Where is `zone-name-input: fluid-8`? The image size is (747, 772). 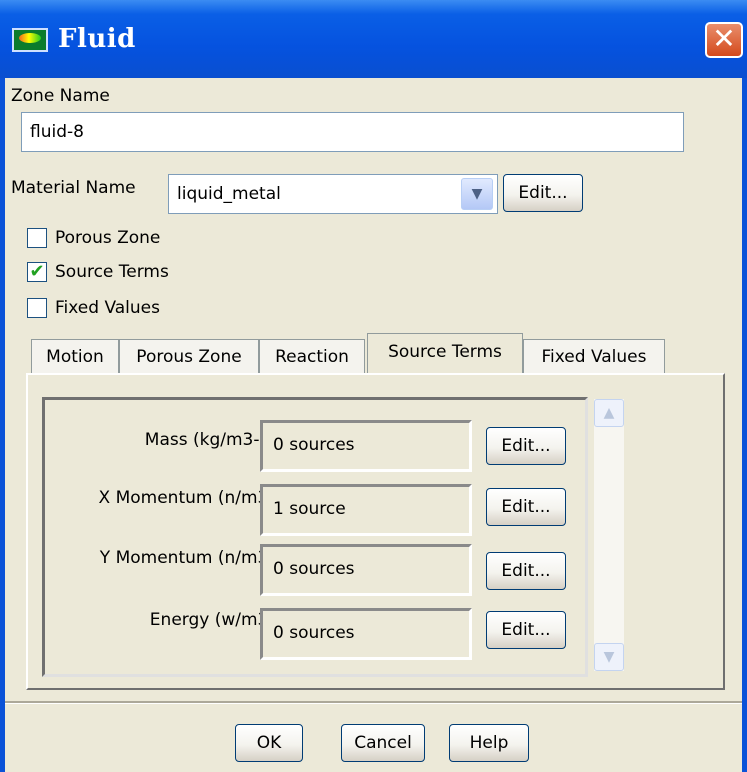 zone-name-input: fluid-8 is located at coordinates (352, 132).